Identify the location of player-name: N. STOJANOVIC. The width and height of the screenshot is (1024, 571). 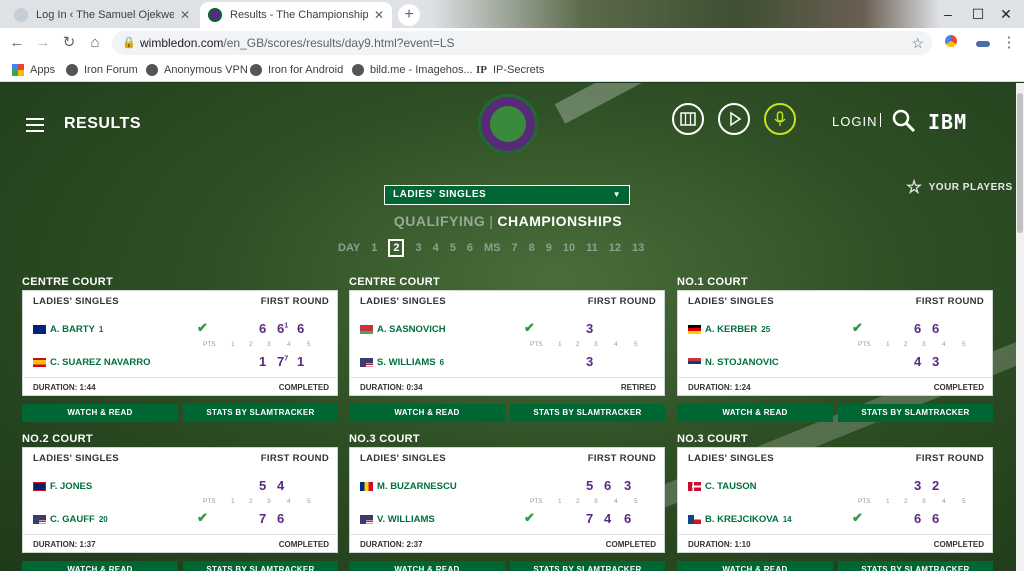
(742, 362).